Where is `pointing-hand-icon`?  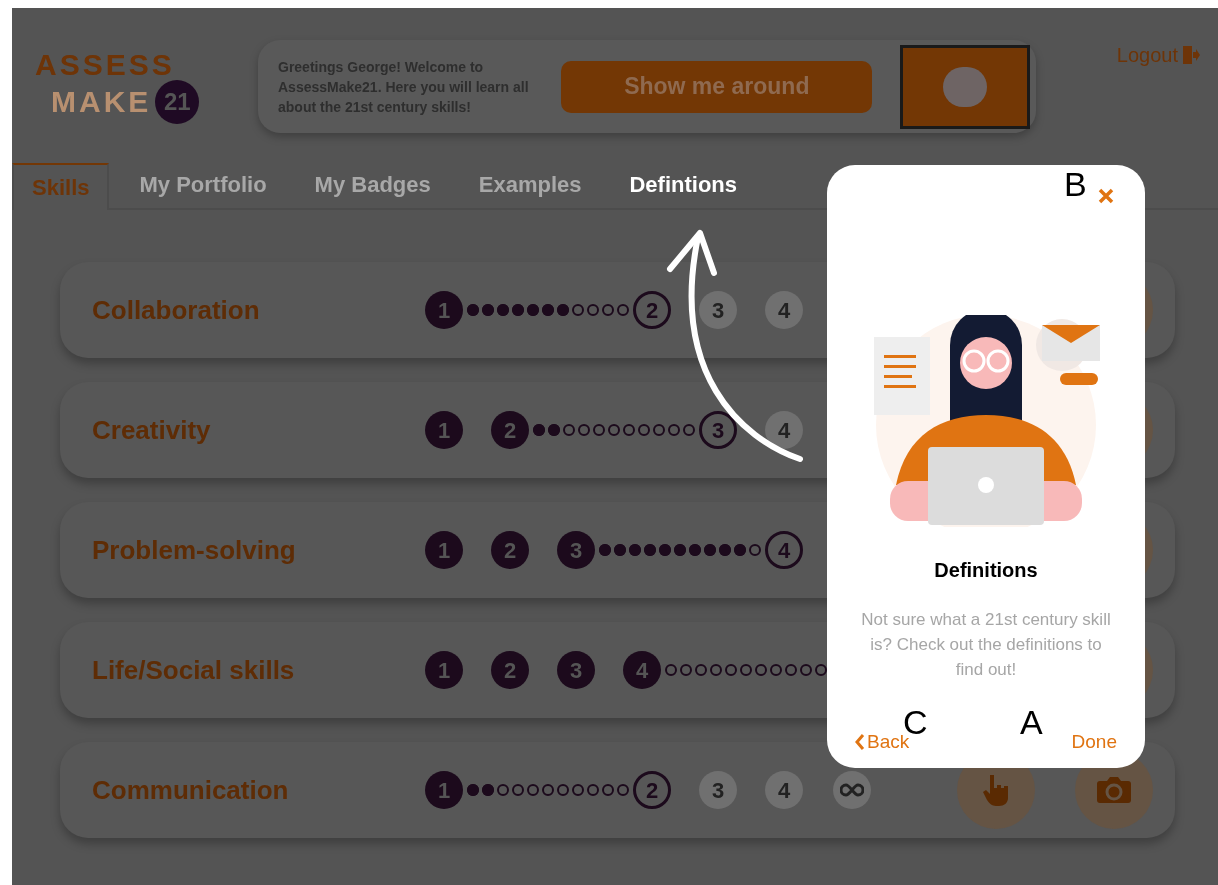
pointing-hand-icon is located at coordinates (996, 790).